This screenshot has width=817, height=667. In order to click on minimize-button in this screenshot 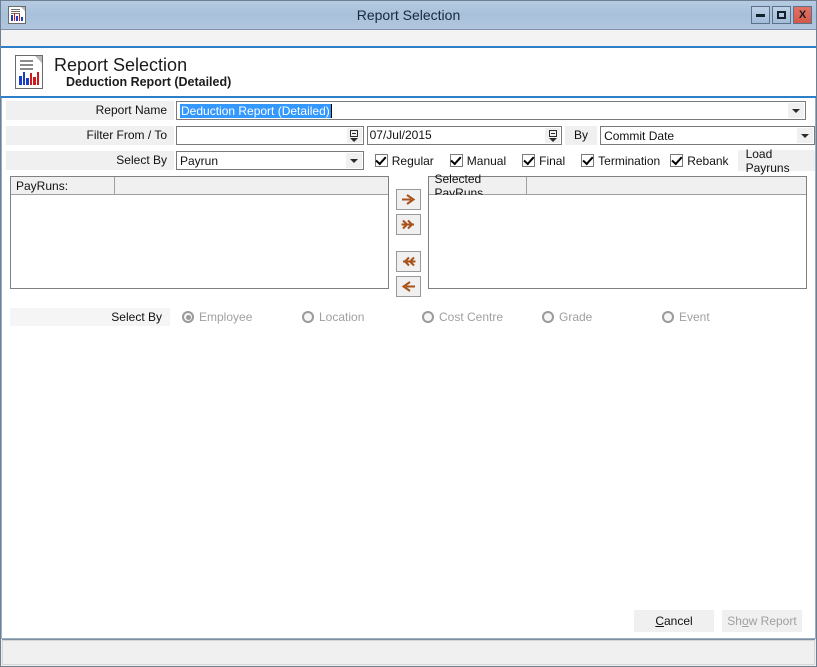, I will do `click(760, 15)`.